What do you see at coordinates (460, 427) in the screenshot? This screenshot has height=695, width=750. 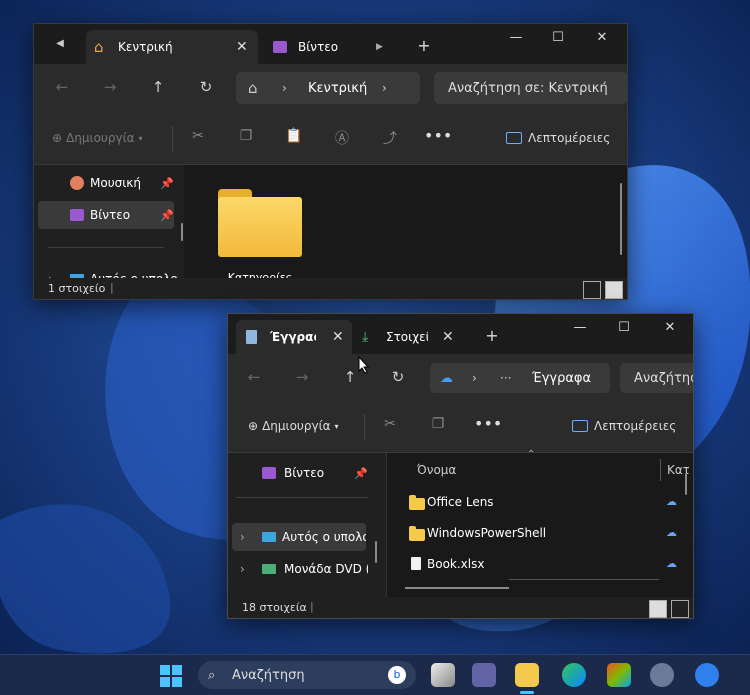 I see `command-bar: ⊕ Δημιουργία ▾ ✂ ❐ ••• Λεπτομέρειες` at bounding box center [460, 427].